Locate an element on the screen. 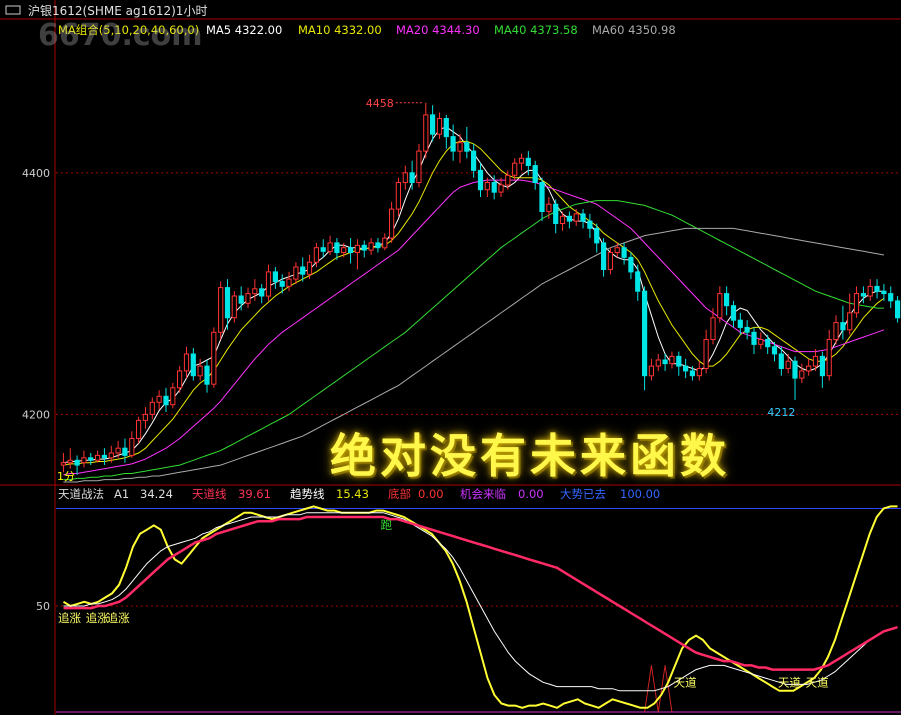 This screenshot has height=715, width=901. ma-legend-4: MA40 4373.58 is located at coordinates (536, 30).